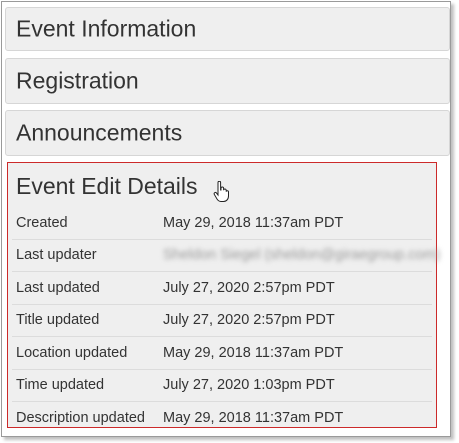  What do you see at coordinates (227, 133) in the screenshot?
I see `panel-announcements: Announcements` at bounding box center [227, 133].